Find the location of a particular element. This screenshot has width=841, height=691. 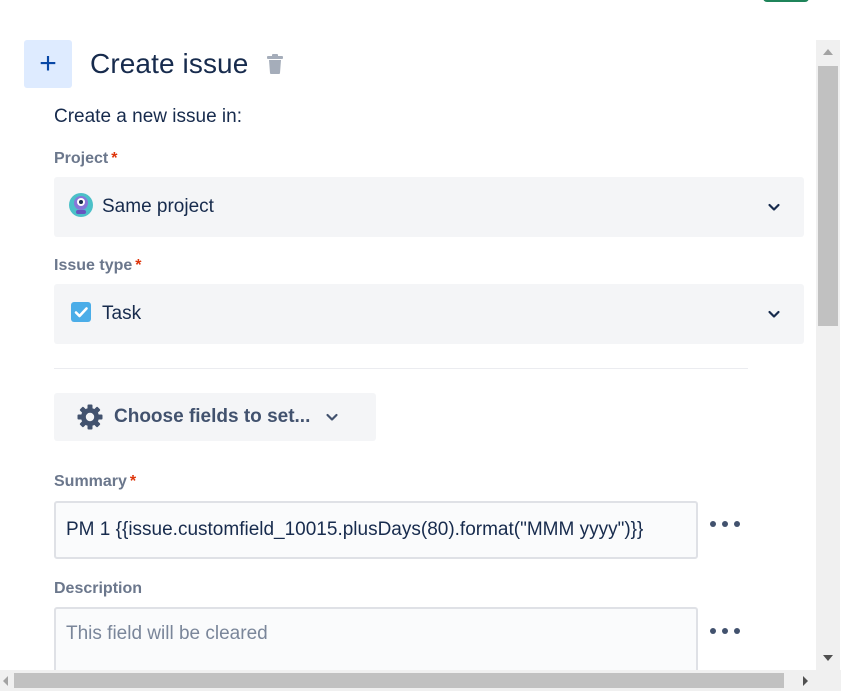

add-icon: + is located at coordinates (48, 64).